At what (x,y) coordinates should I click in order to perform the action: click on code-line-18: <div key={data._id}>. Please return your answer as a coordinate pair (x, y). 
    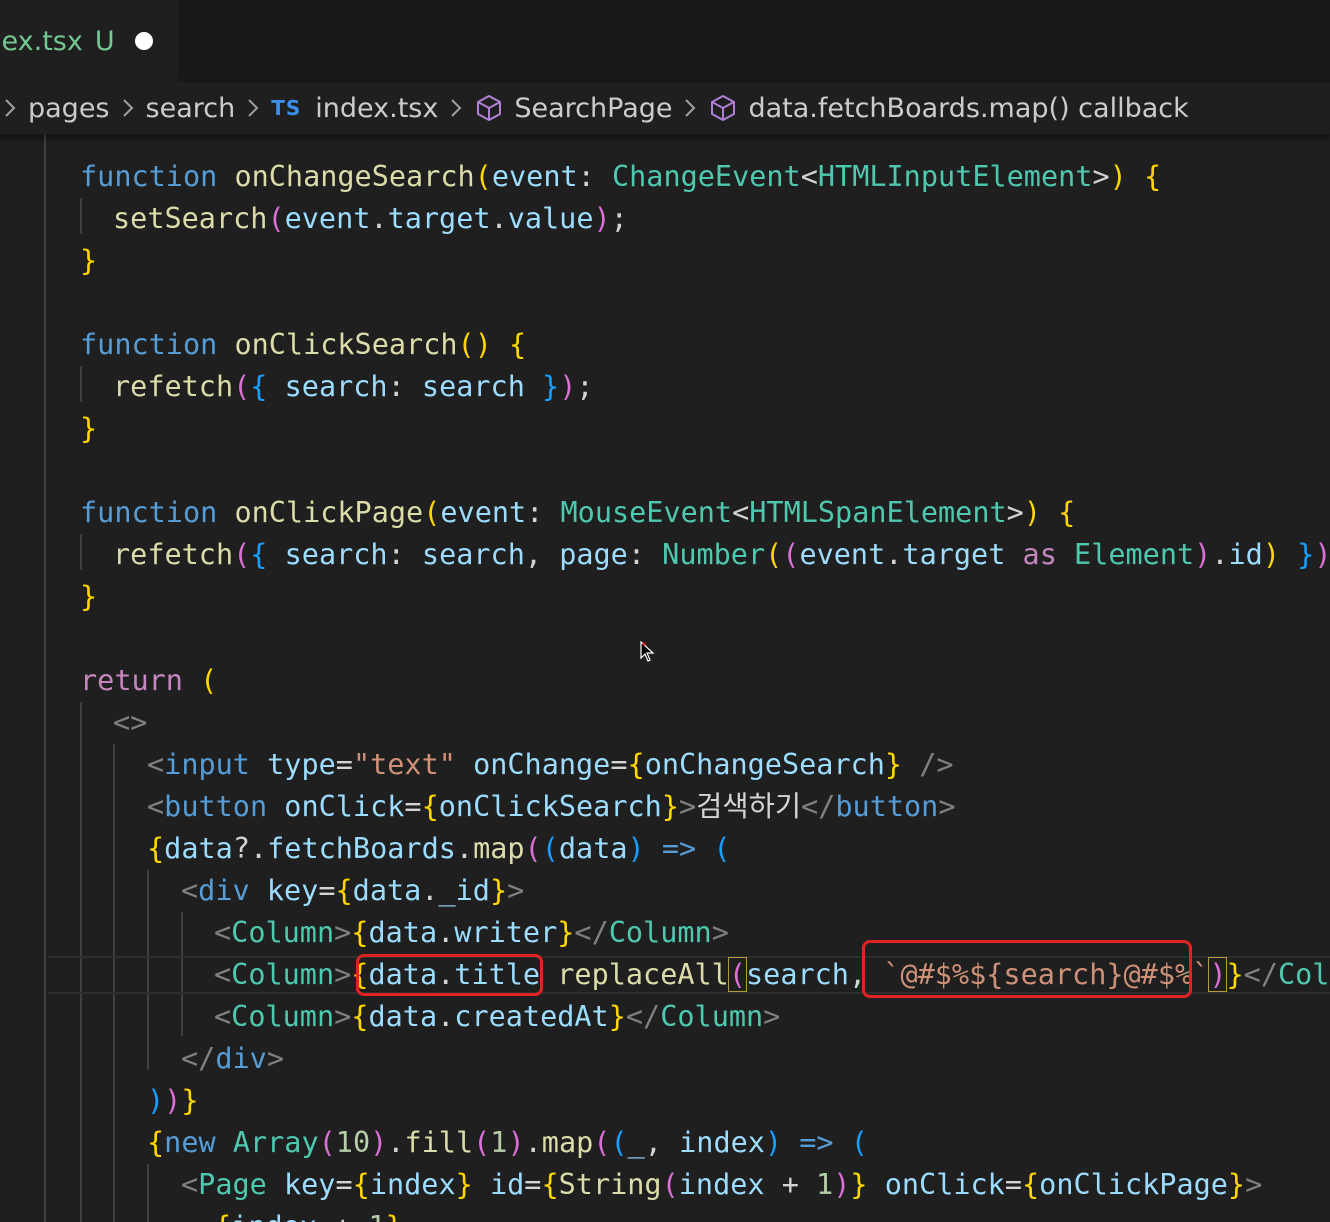
    Looking at the image, I should click on (352, 891).